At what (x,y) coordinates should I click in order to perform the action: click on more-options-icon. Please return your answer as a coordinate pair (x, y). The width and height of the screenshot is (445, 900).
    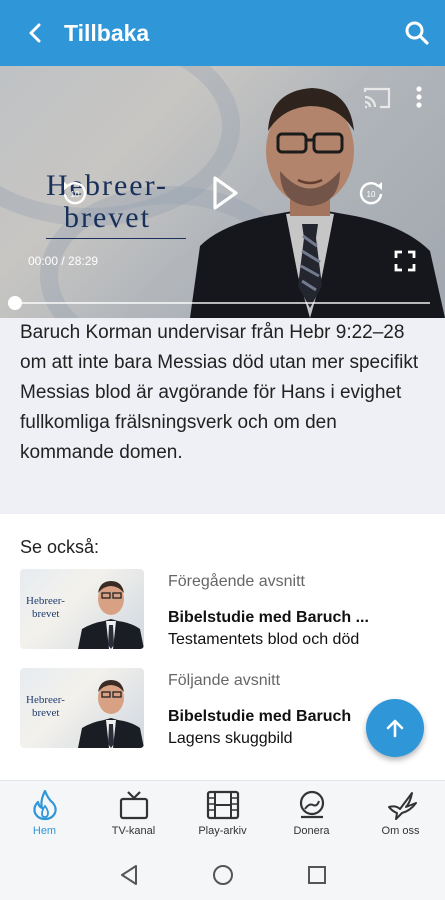
    Looking at the image, I should click on (419, 97).